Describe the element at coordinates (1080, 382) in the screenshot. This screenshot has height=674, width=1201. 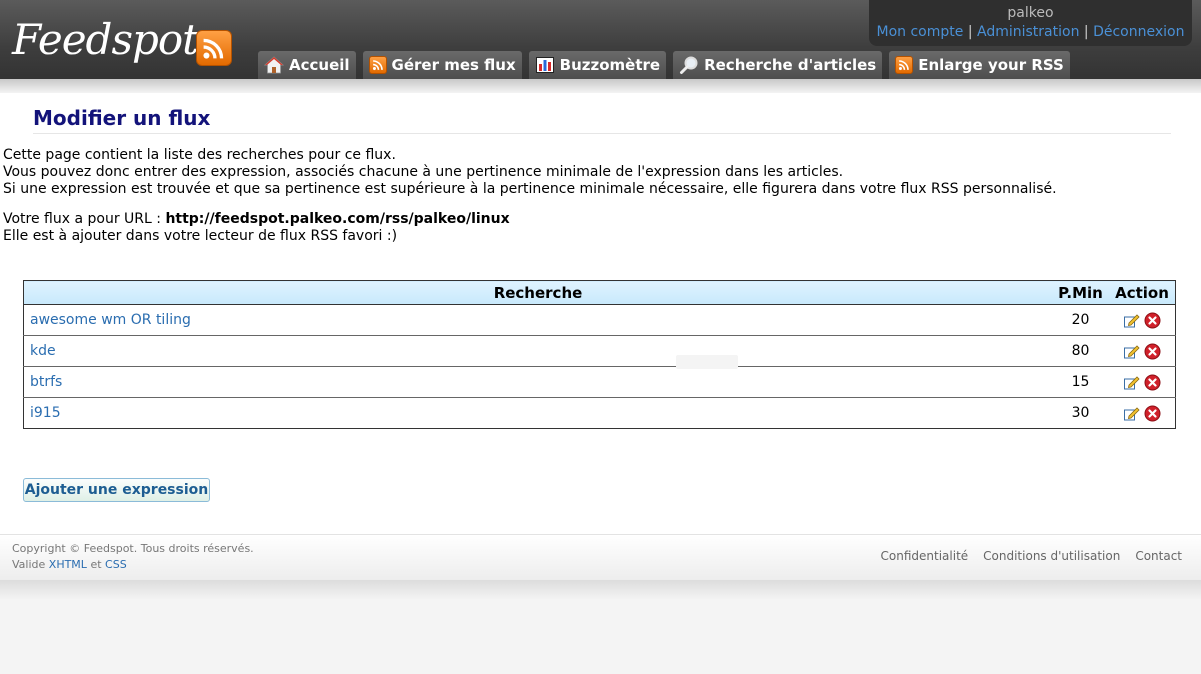
I see `pmin-value: 15` at that location.